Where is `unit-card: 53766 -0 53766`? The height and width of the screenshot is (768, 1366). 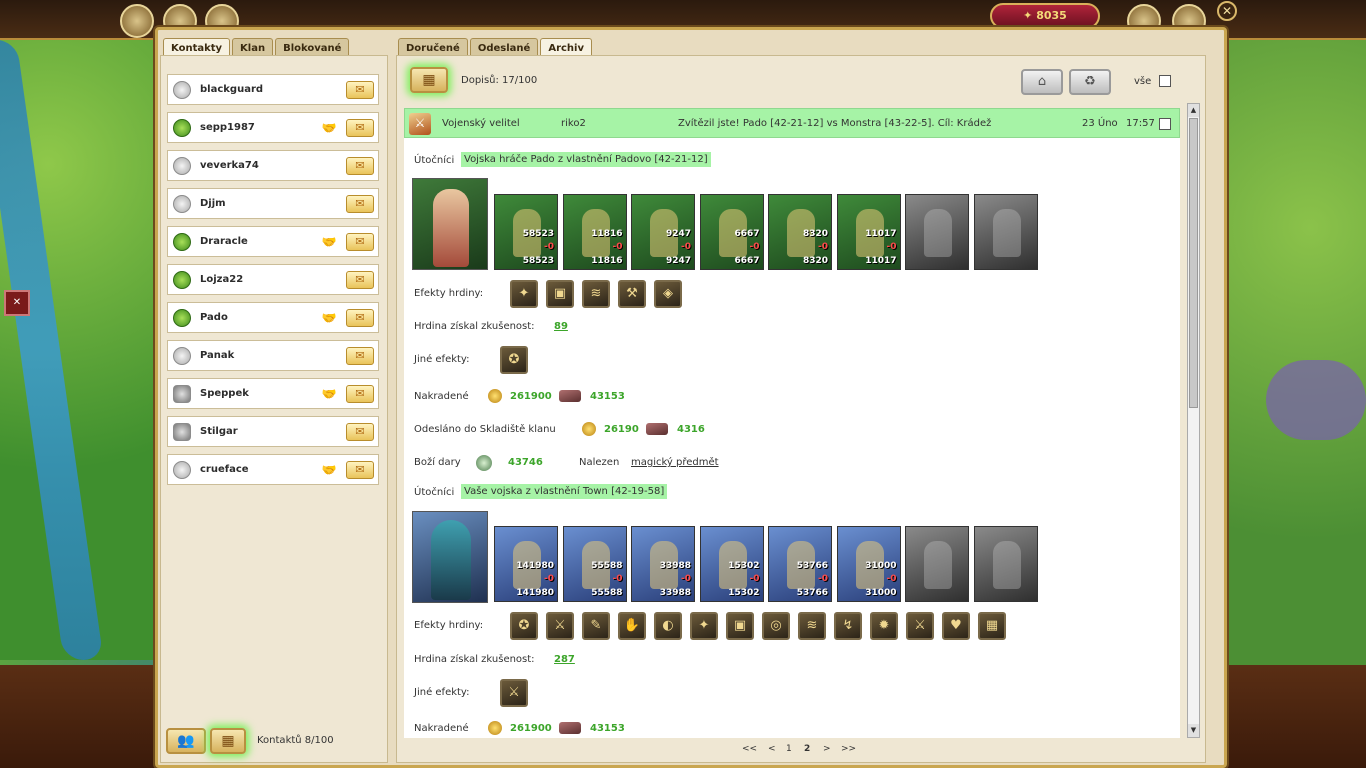 unit-card: 53766 -0 53766 is located at coordinates (800, 564).